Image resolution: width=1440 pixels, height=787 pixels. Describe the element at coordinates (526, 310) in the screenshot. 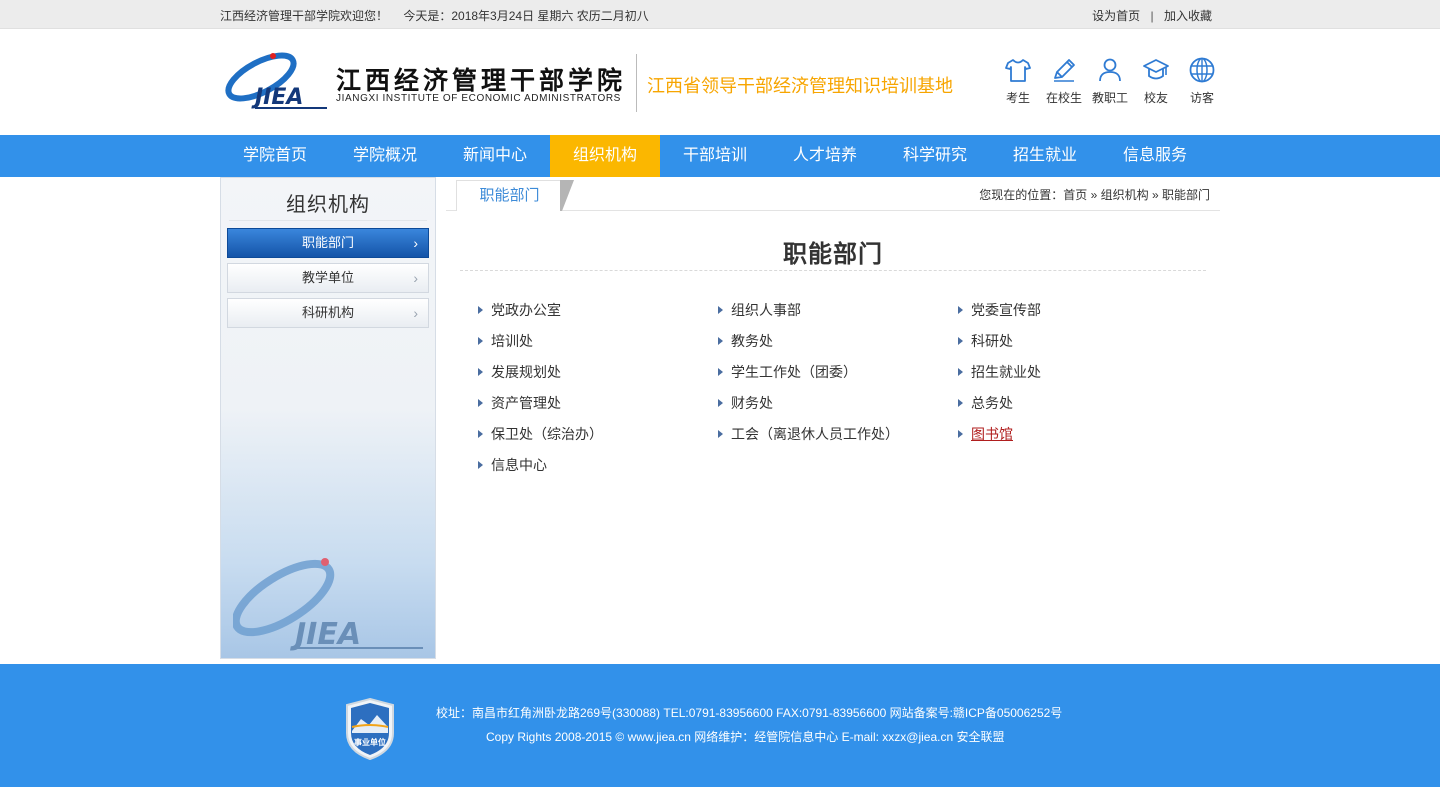

I see `dept-label: 党政办公室` at that location.